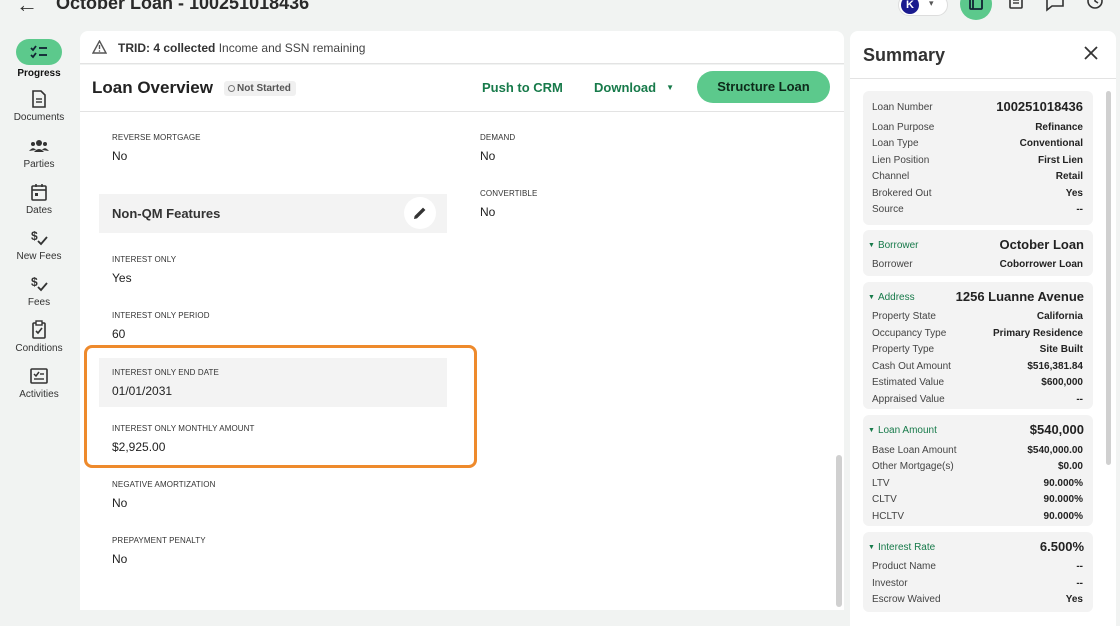 The image size is (1120, 626). I want to click on address-toggle: ▼ Address 1256 Luanne Avenue, so click(976, 296).